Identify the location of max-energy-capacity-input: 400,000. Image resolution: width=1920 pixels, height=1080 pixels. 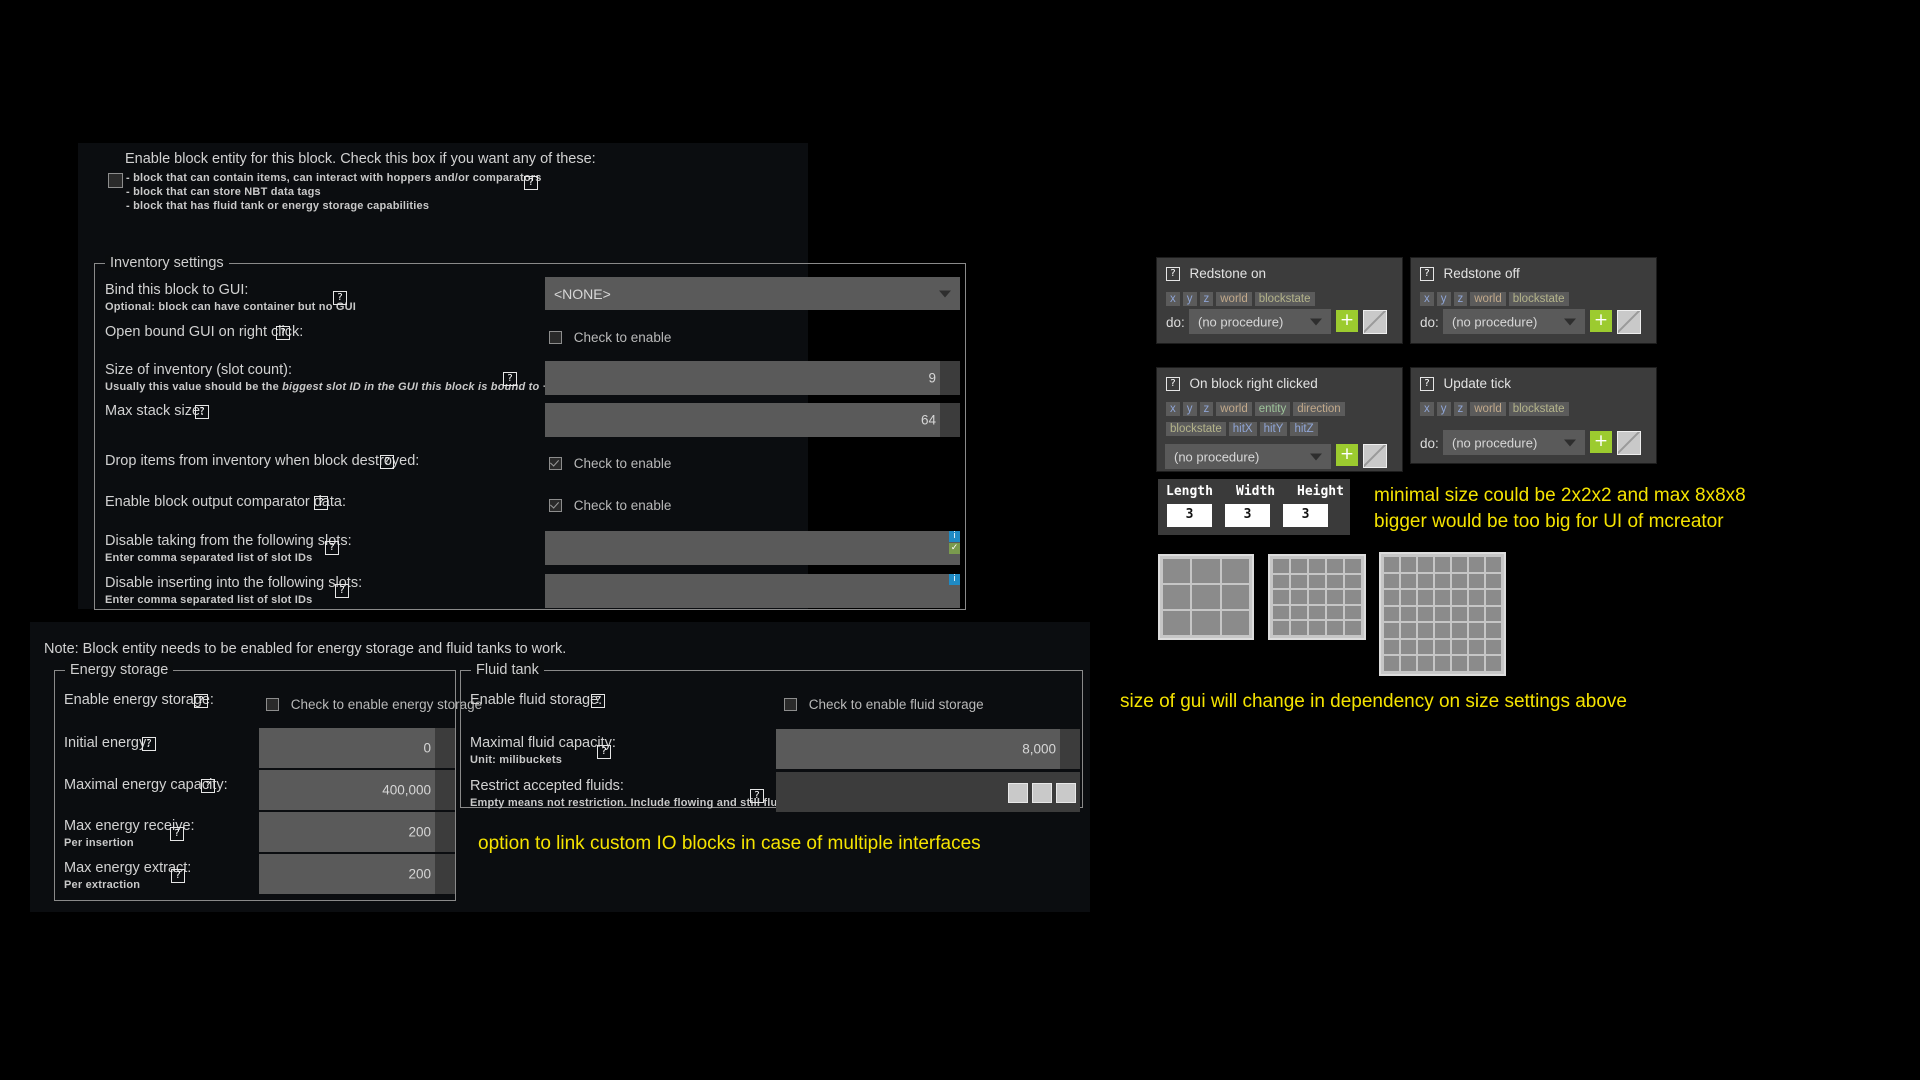
(357, 790).